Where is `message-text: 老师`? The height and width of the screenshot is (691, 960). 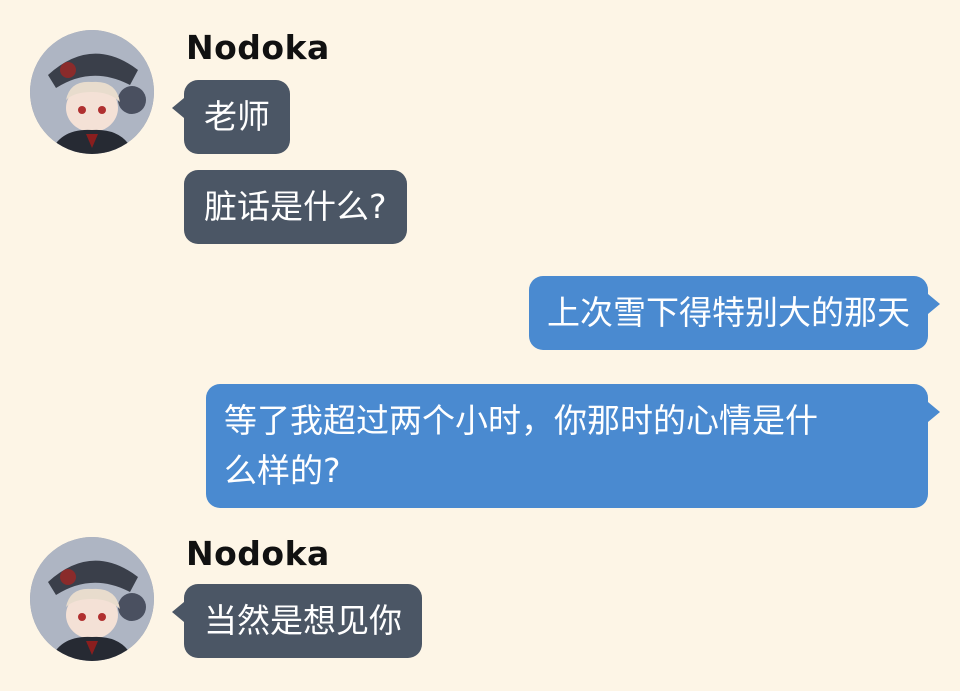 message-text: 老师 is located at coordinates (237, 116).